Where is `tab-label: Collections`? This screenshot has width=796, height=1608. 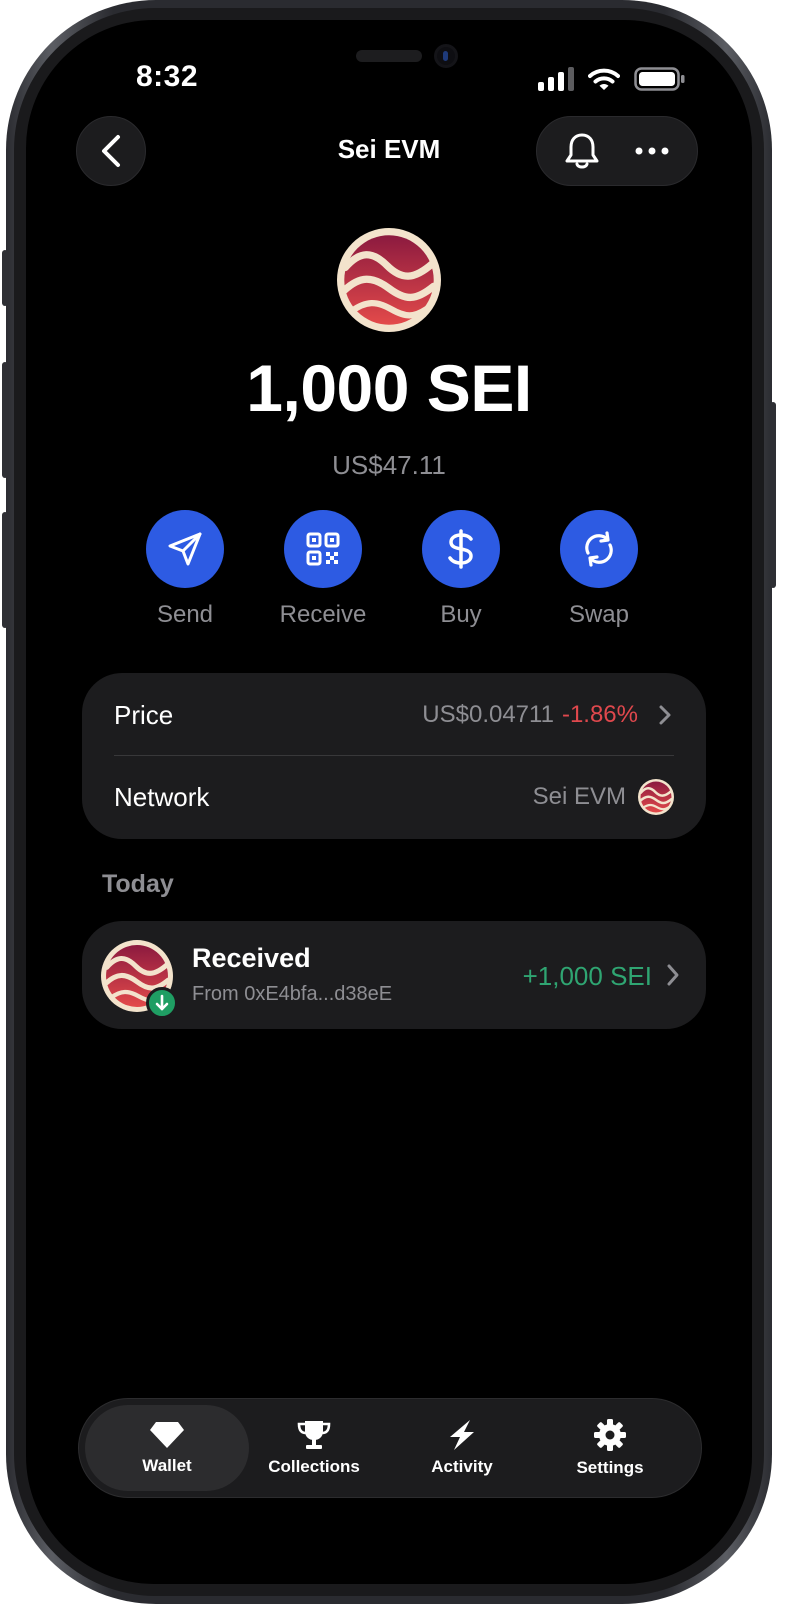 tab-label: Collections is located at coordinates (314, 1466).